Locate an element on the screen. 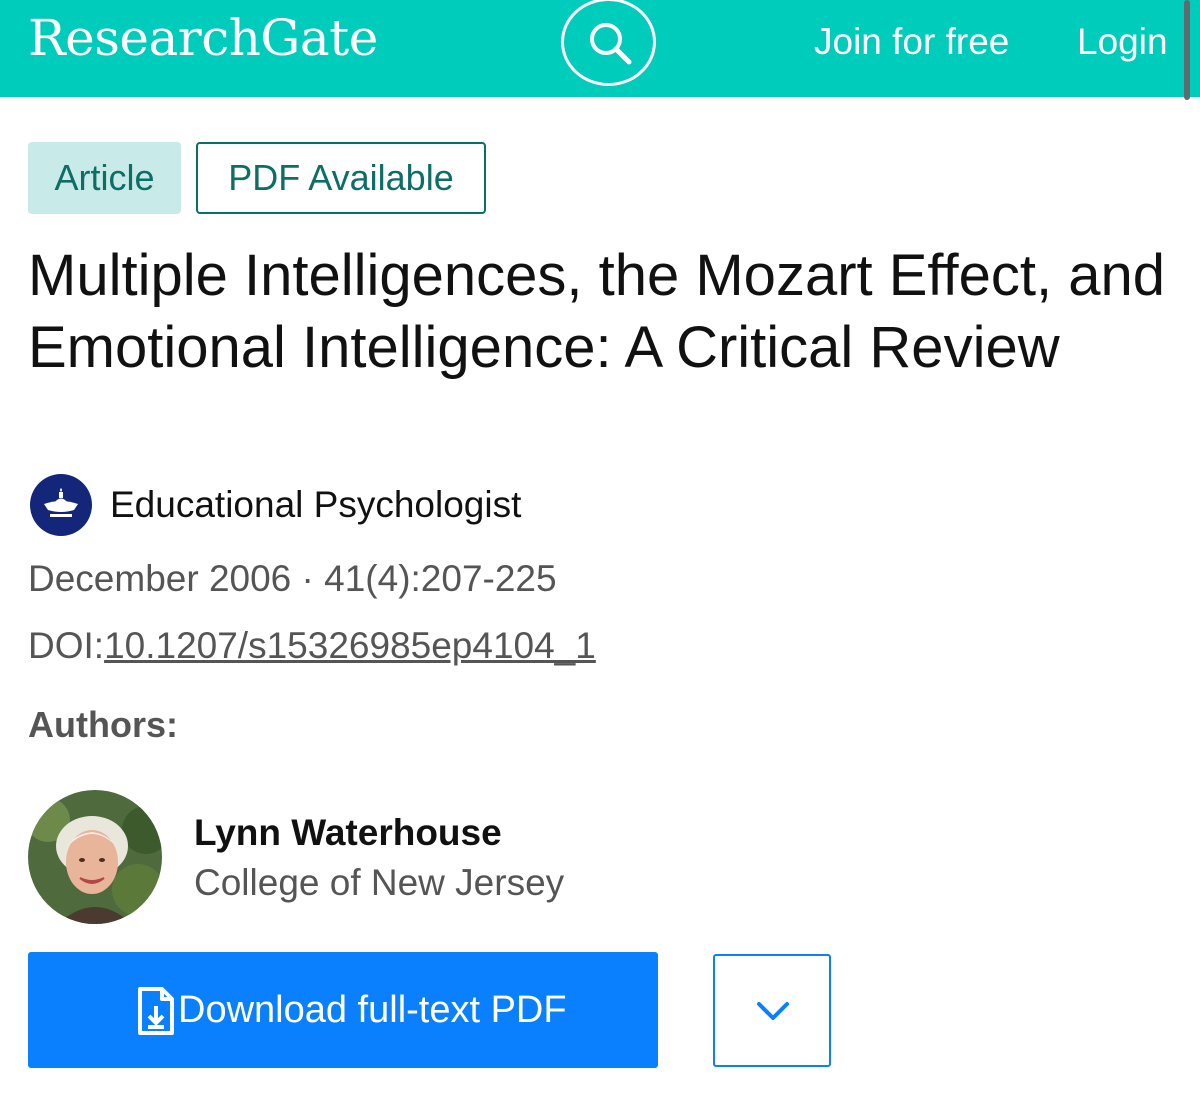 The width and height of the screenshot is (1200, 1118). article-type-badge: Article is located at coordinates (104, 178).